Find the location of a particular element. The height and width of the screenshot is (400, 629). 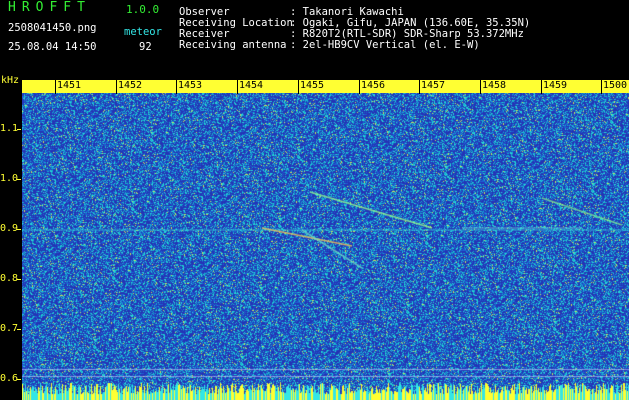

x-tick-label: 1452 is located at coordinates (130, 85).